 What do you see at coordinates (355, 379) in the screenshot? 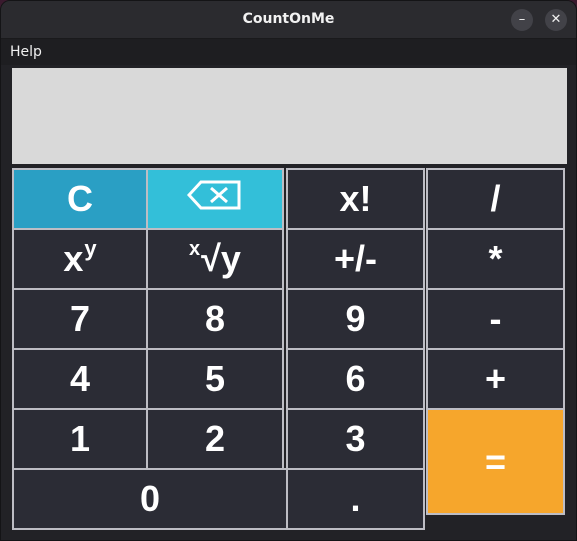
I see `digit-6-button: 6` at bounding box center [355, 379].